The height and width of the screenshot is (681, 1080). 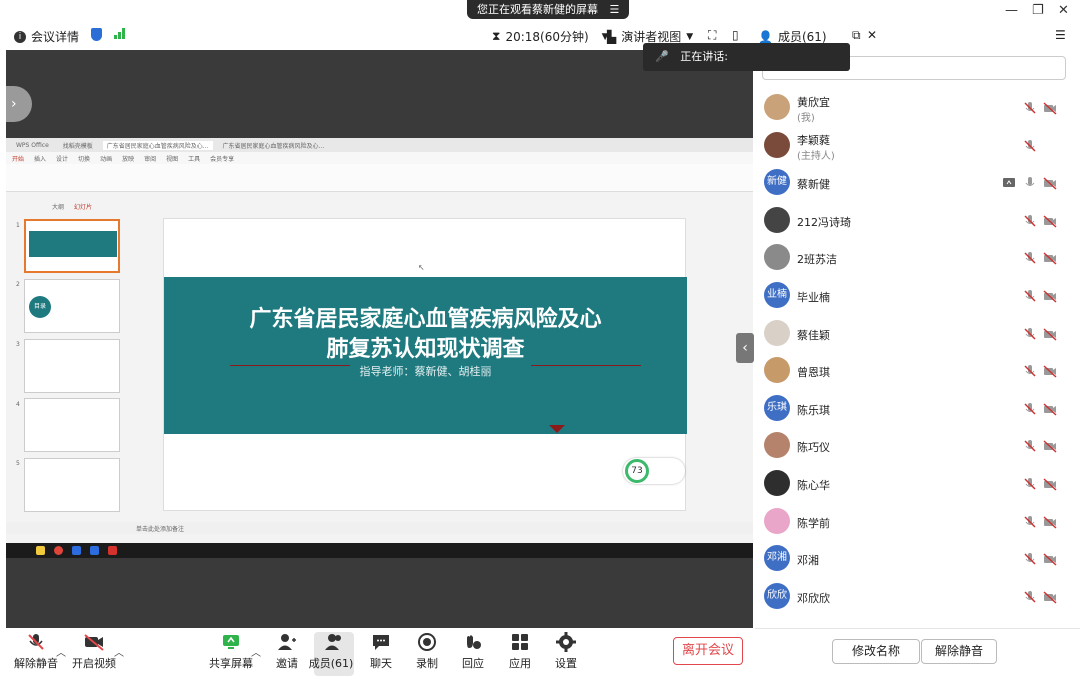 What do you see at coordinates (379, 550) in the screenshot?
I see `windows-taskbar` at bounding box center [379, 550].